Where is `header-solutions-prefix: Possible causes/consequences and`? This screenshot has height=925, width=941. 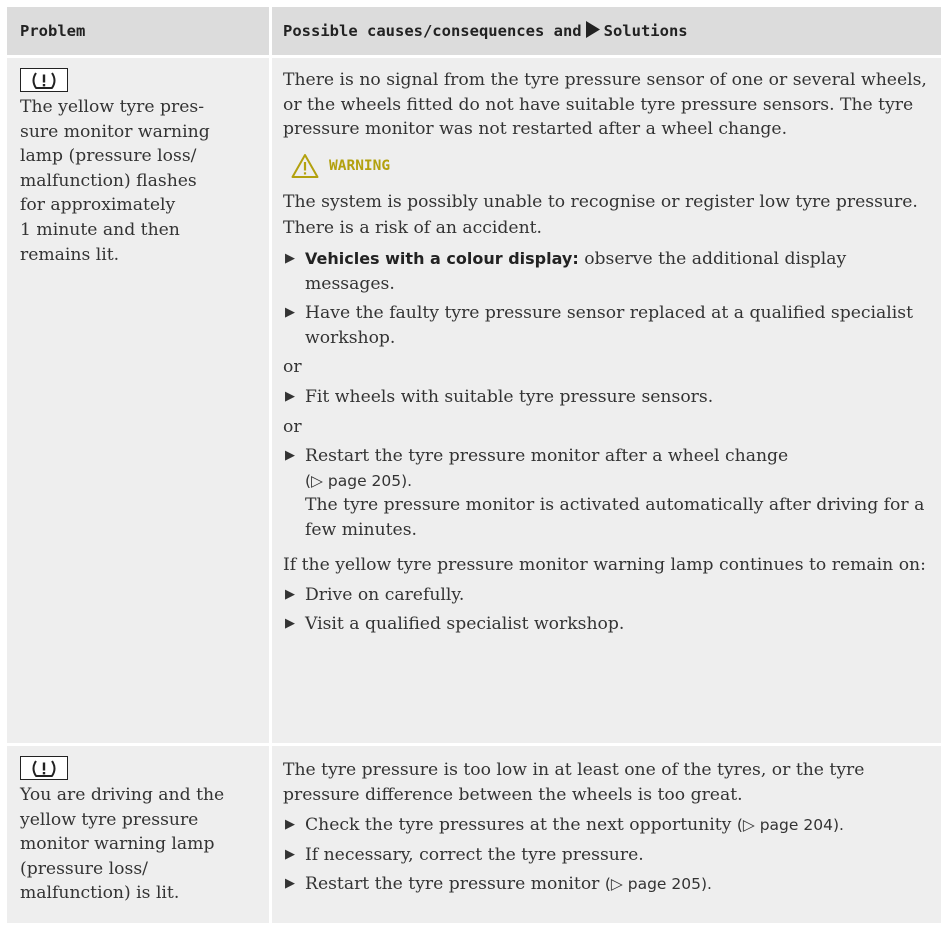
header-solutions-prefix: Possible causes/consequences and is located at coordinates (432, 31).